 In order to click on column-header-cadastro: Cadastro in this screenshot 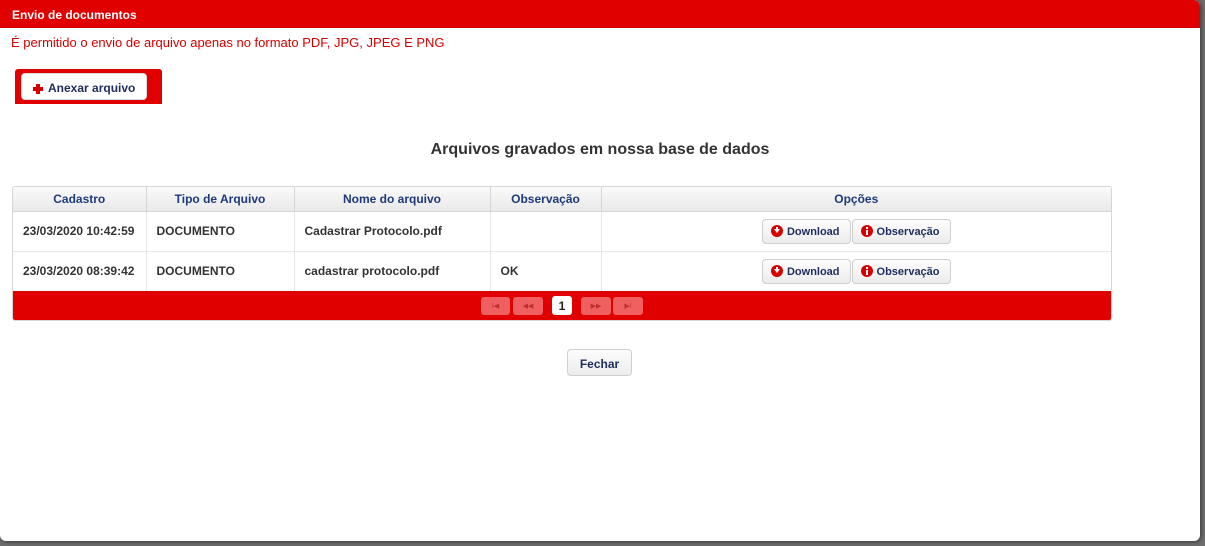, I will do `click(80, 199)`.